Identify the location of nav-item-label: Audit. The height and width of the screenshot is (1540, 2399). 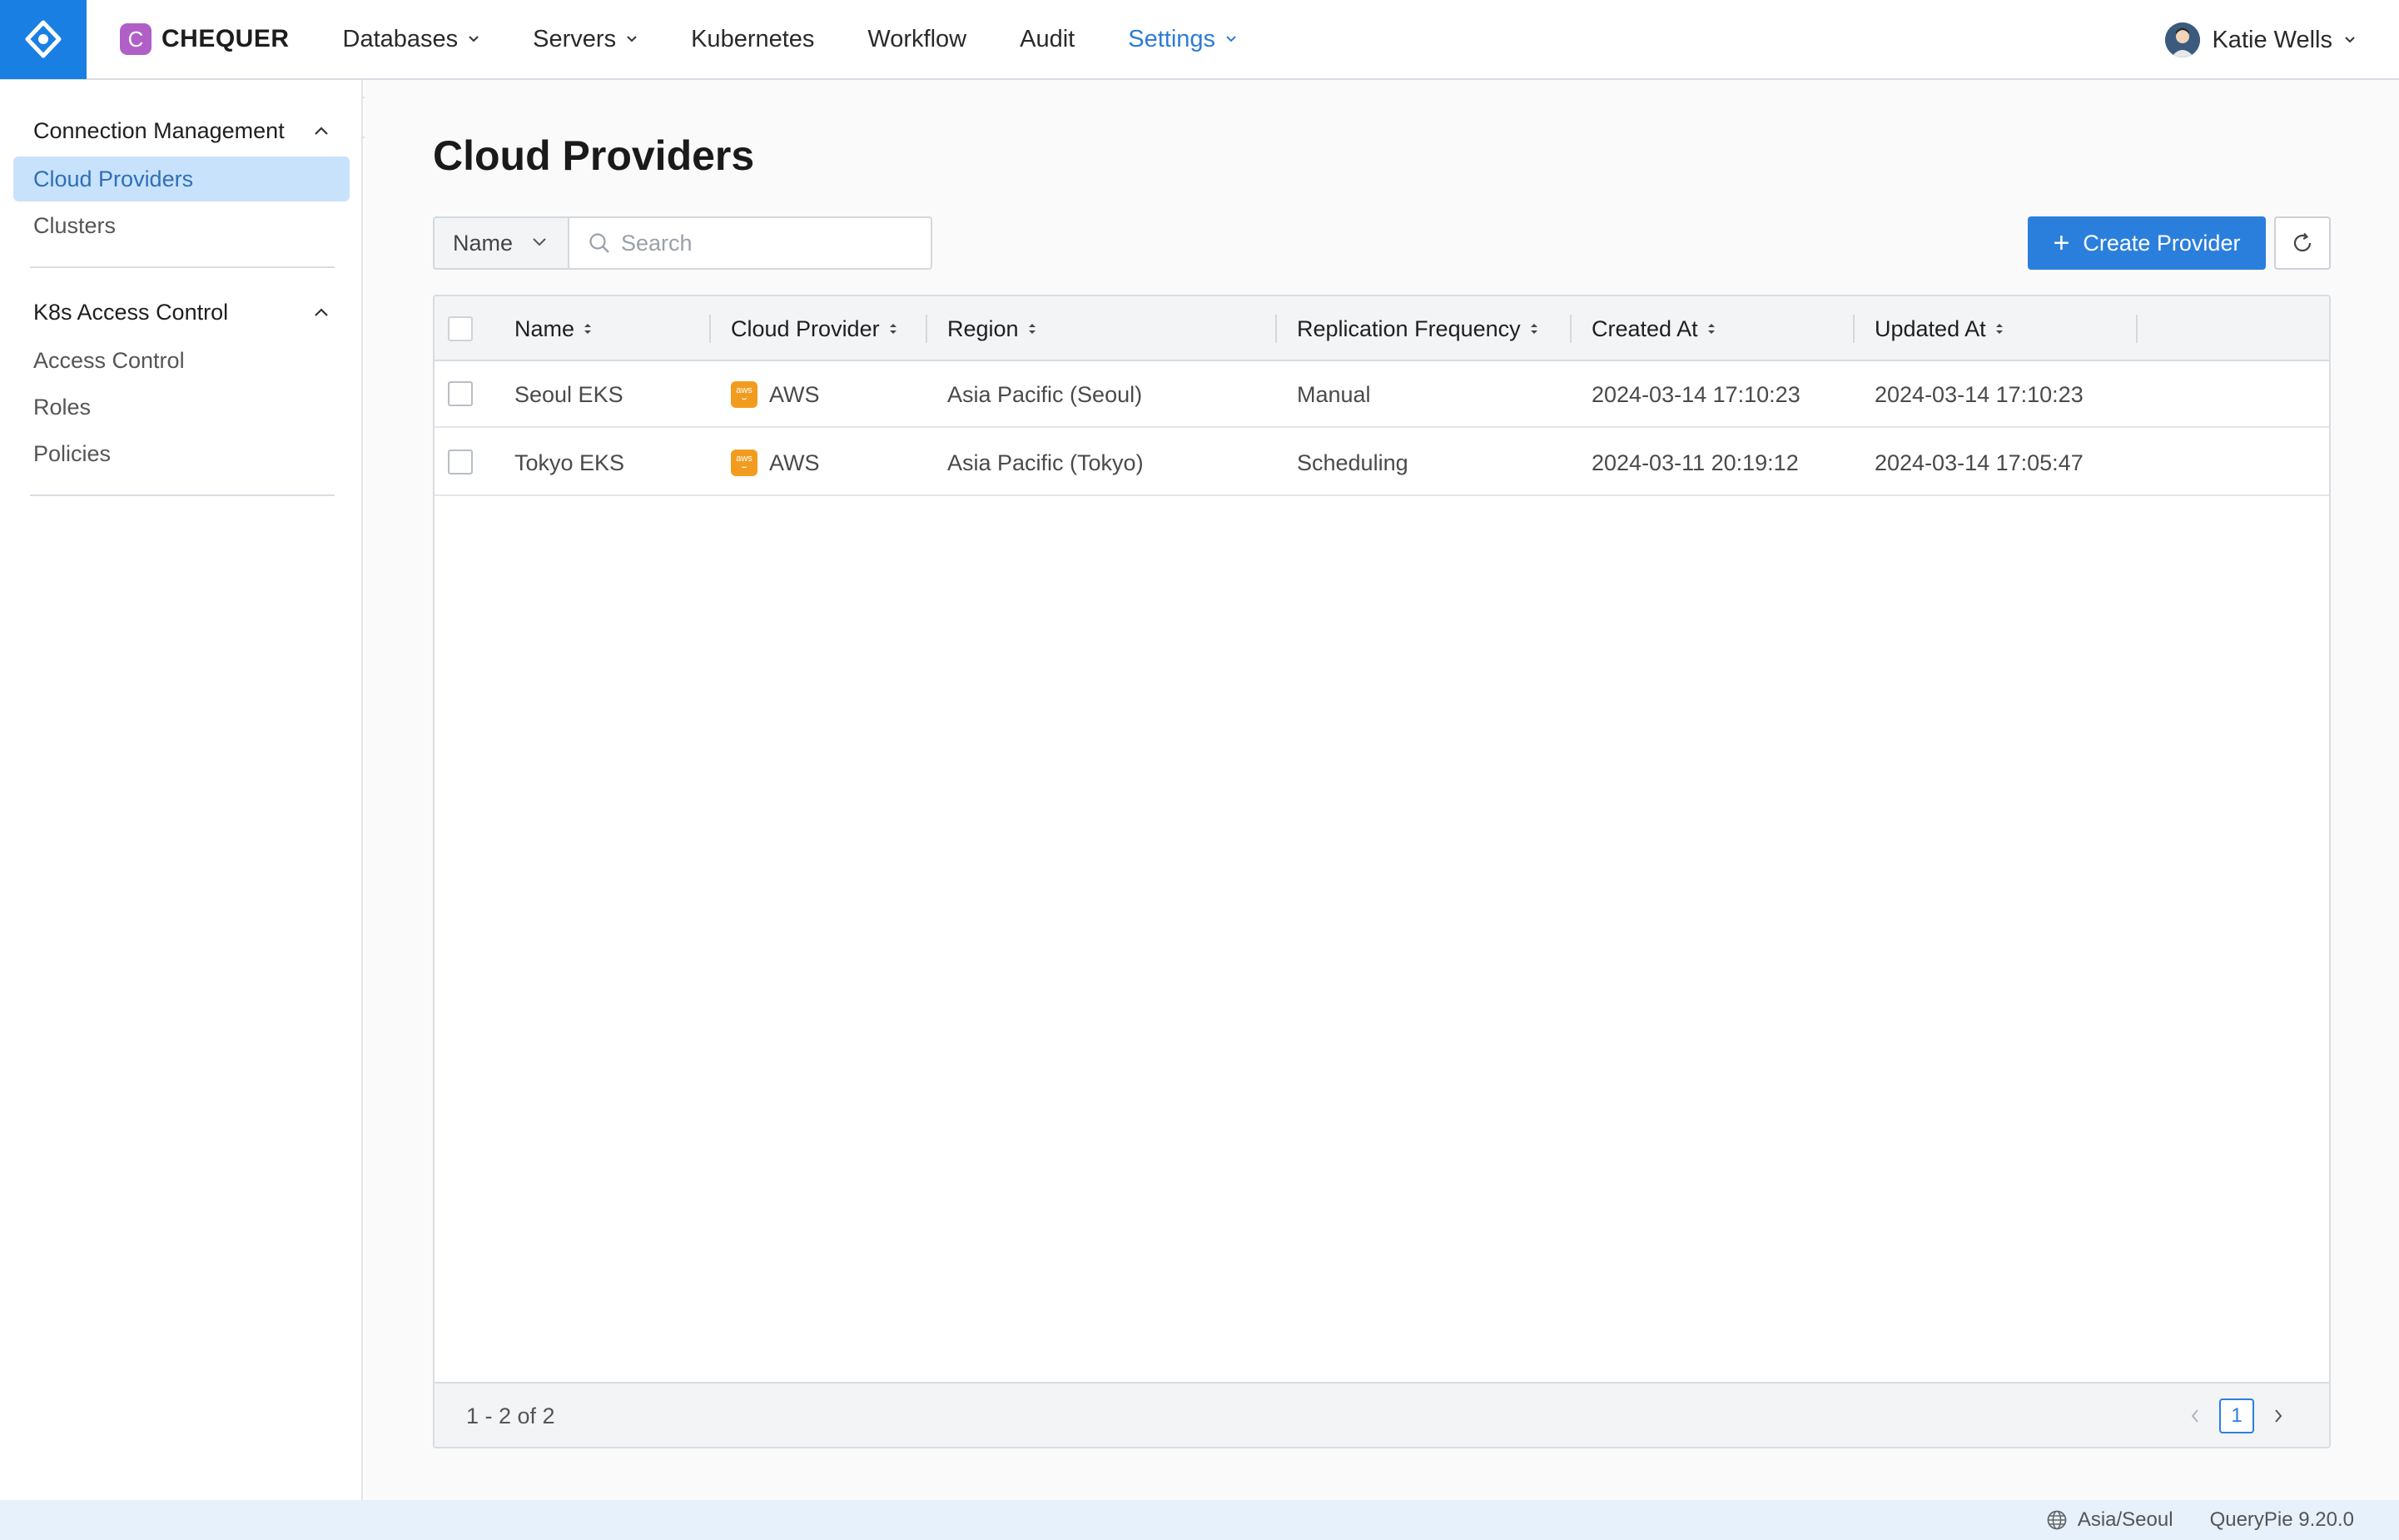
(1047, 38).